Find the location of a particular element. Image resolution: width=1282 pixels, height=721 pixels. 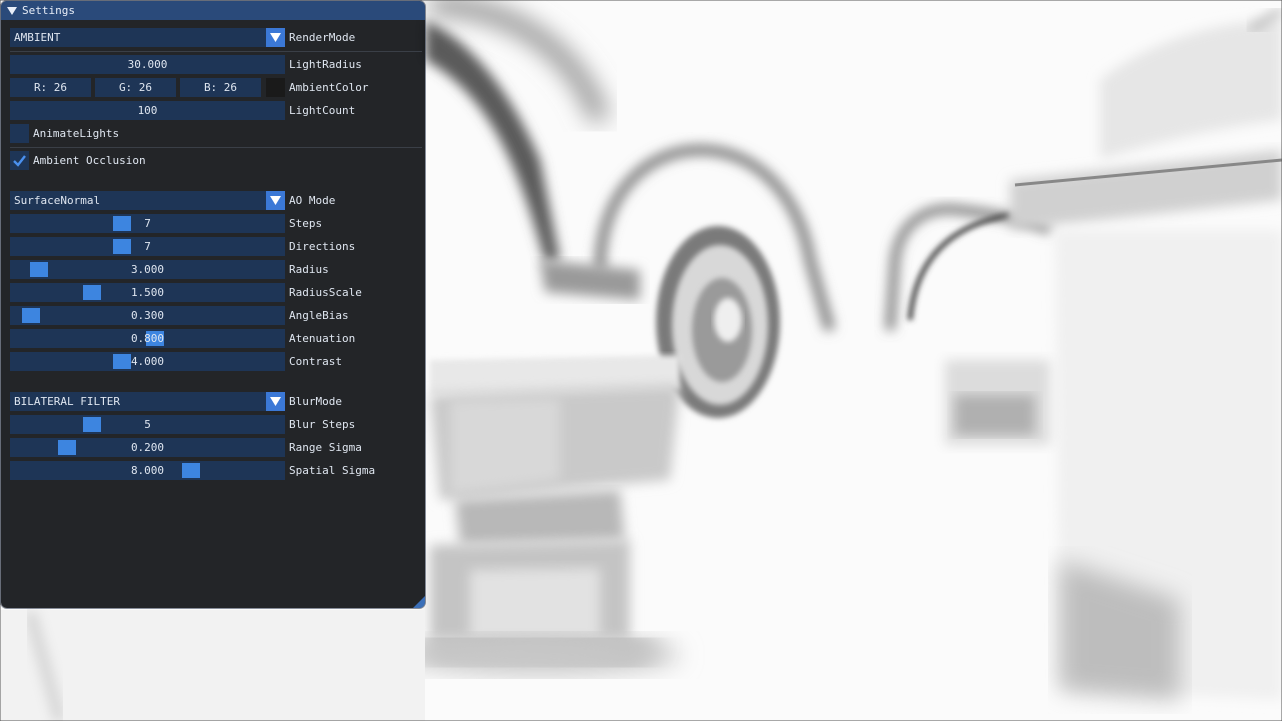

ao-mode-label: AO Mode is located at coordinates (312, 200).